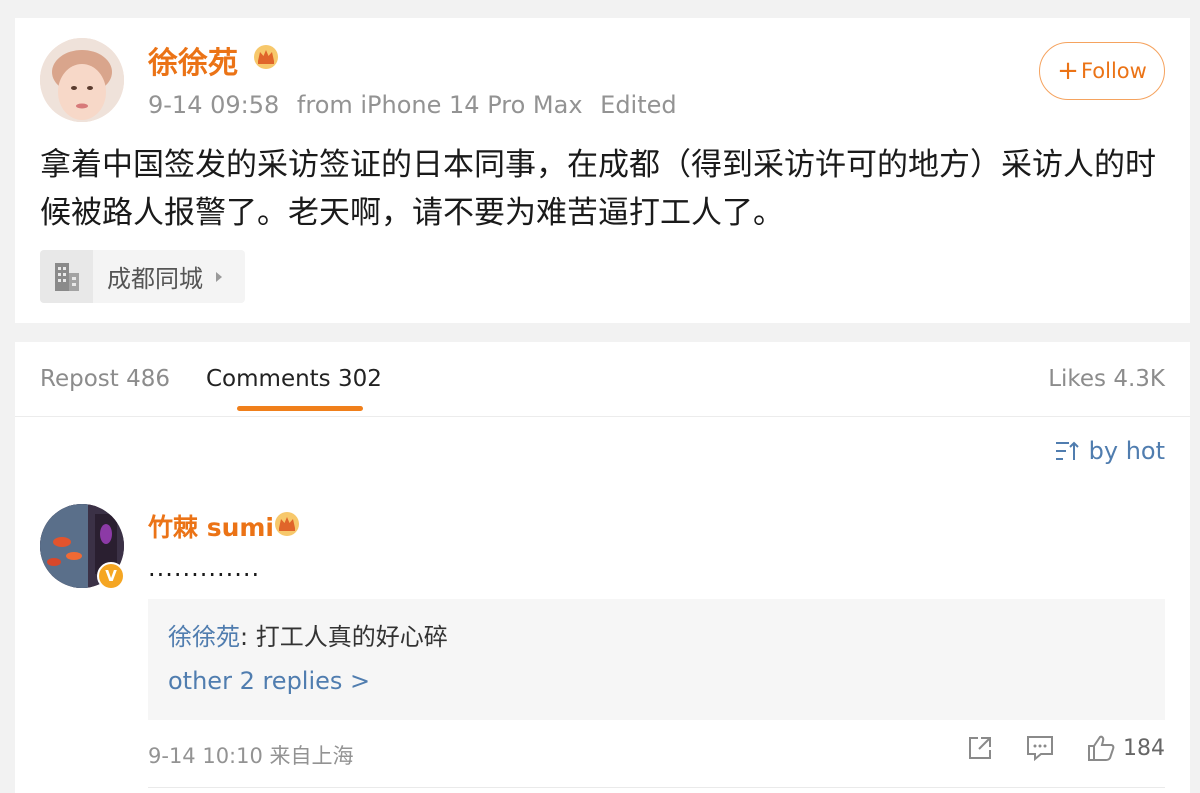 This screenshot has height=793, width=1200. Describe the element at coordinates (294, 379) in the screenshot. I see `tab-comments: Comments 302` at that location.